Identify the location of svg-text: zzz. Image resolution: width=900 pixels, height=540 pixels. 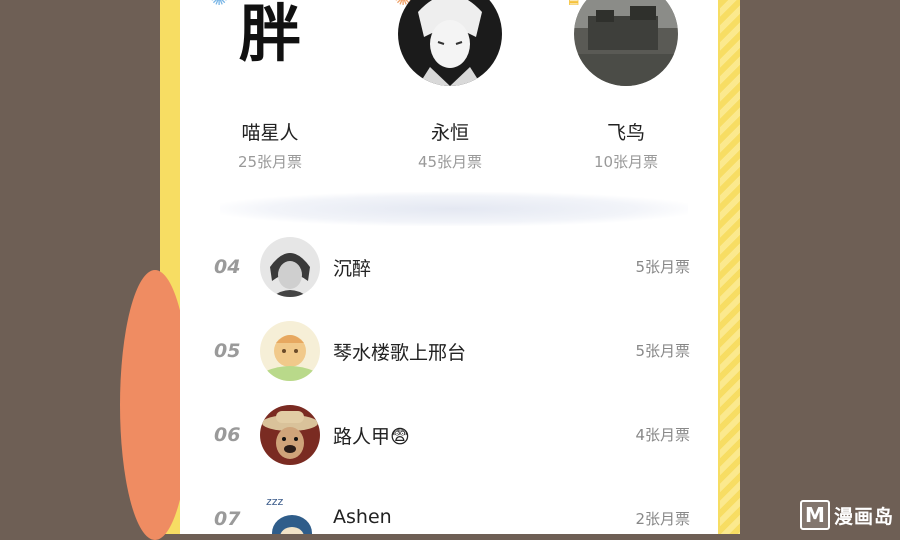
(275, 501).